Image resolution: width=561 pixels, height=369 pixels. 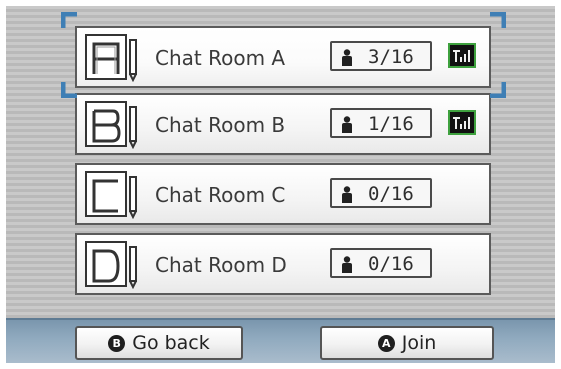 What do you see at coordinates (419, 343) in the screenshot?
I see `join-label: Join` at bounding box center [419, 343].